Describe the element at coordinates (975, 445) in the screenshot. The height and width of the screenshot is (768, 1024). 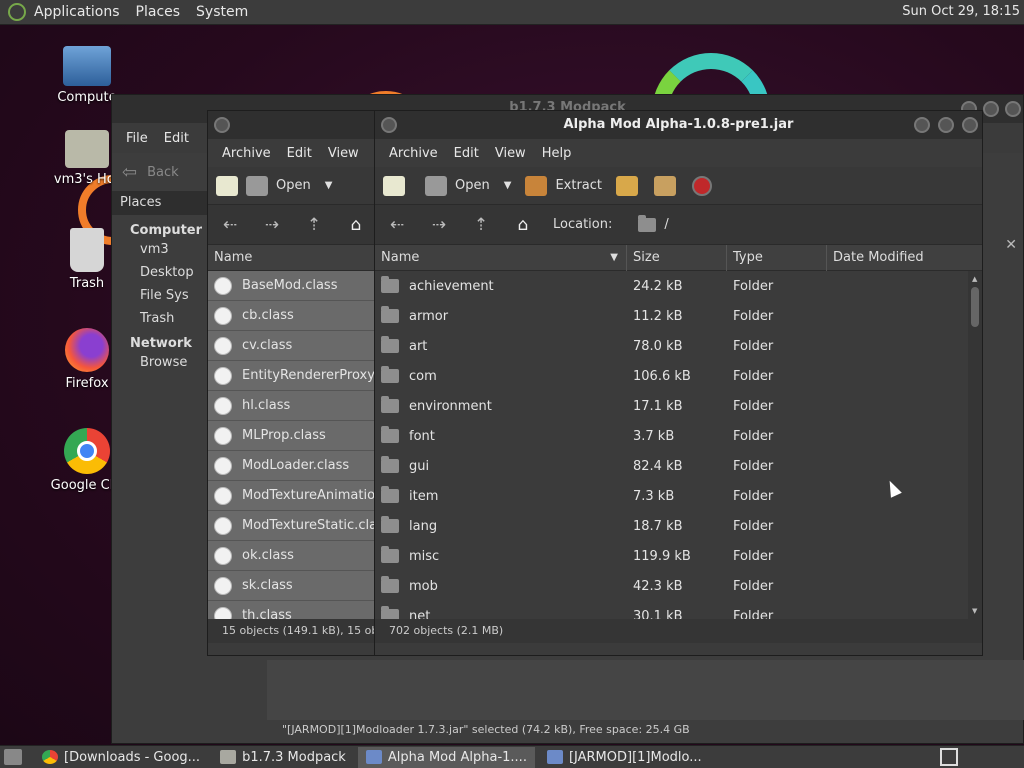
I see `vertical-scrollbar: ▲ ▼` at that location.